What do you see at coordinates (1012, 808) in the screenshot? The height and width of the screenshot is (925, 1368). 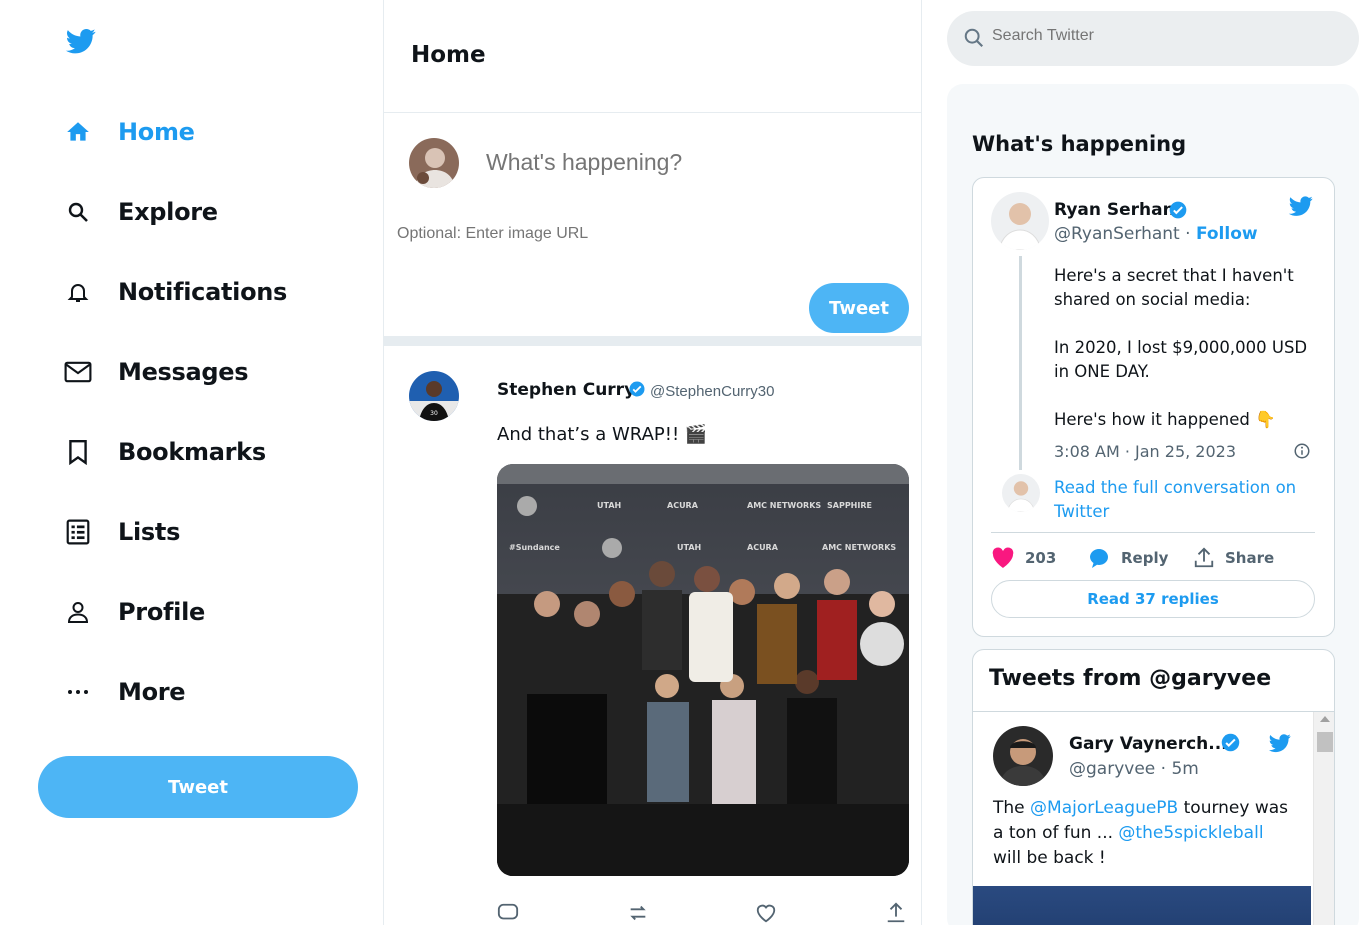 I see `text-segment: The` at bounding box center [1012, 808].